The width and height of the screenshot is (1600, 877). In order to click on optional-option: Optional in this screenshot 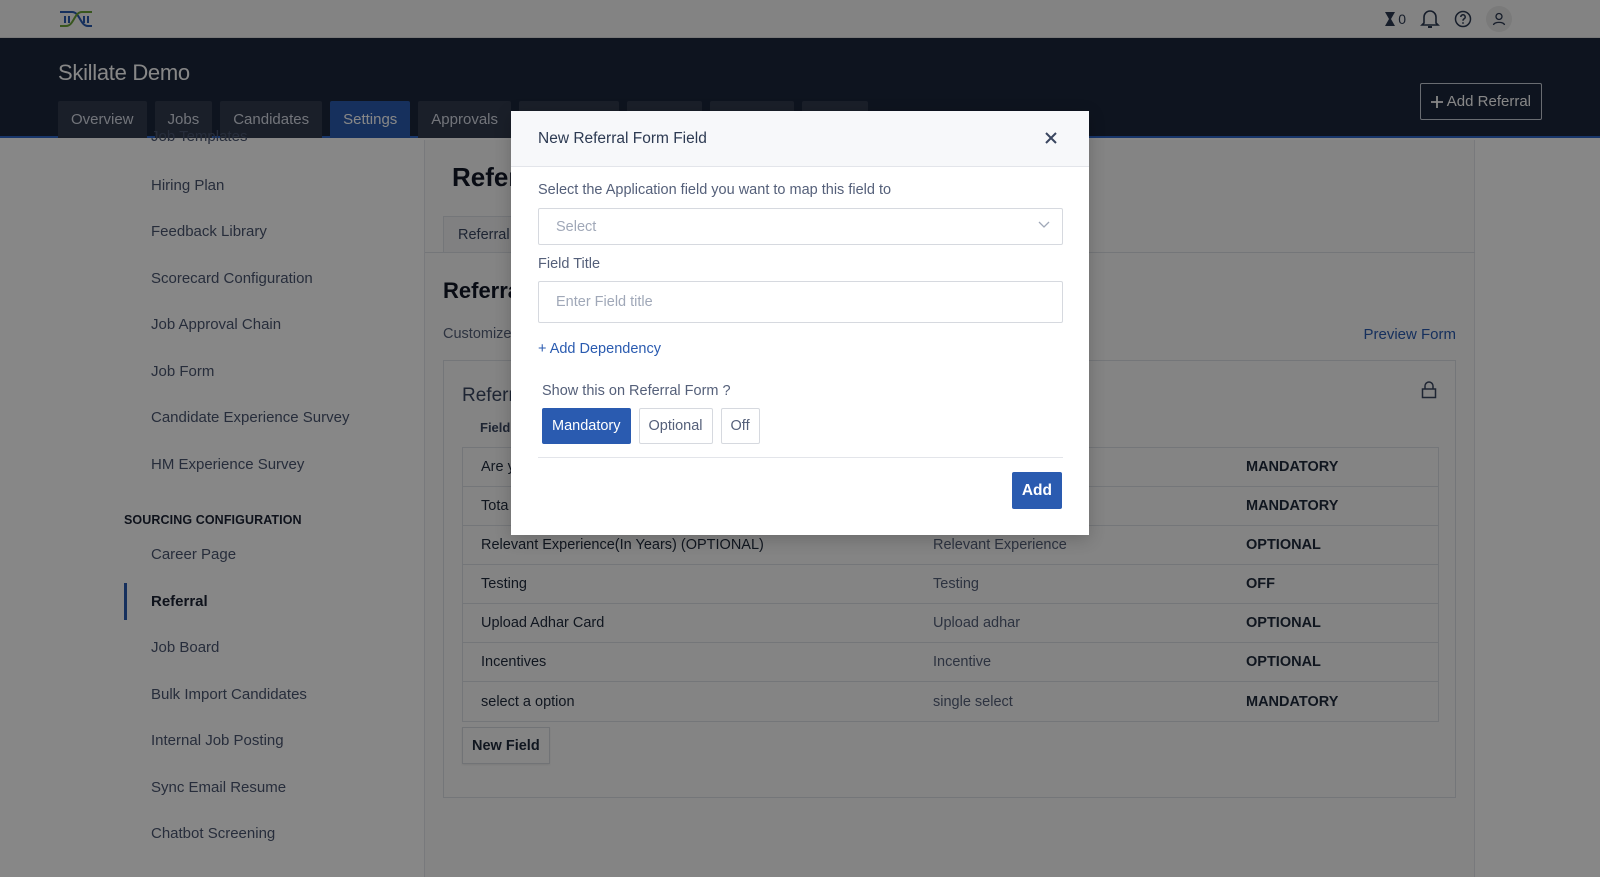, I will do `click(675, 426)`.